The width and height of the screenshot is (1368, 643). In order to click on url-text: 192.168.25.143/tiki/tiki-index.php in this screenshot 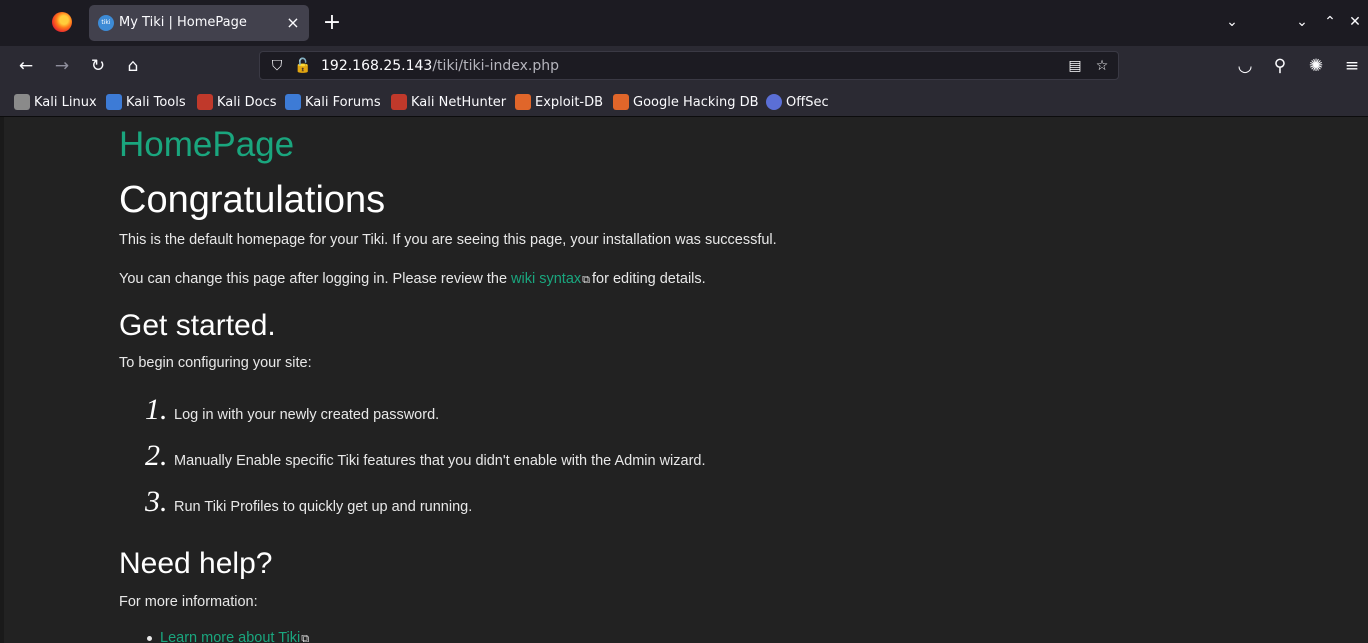, I will do `click(440, 66)`.